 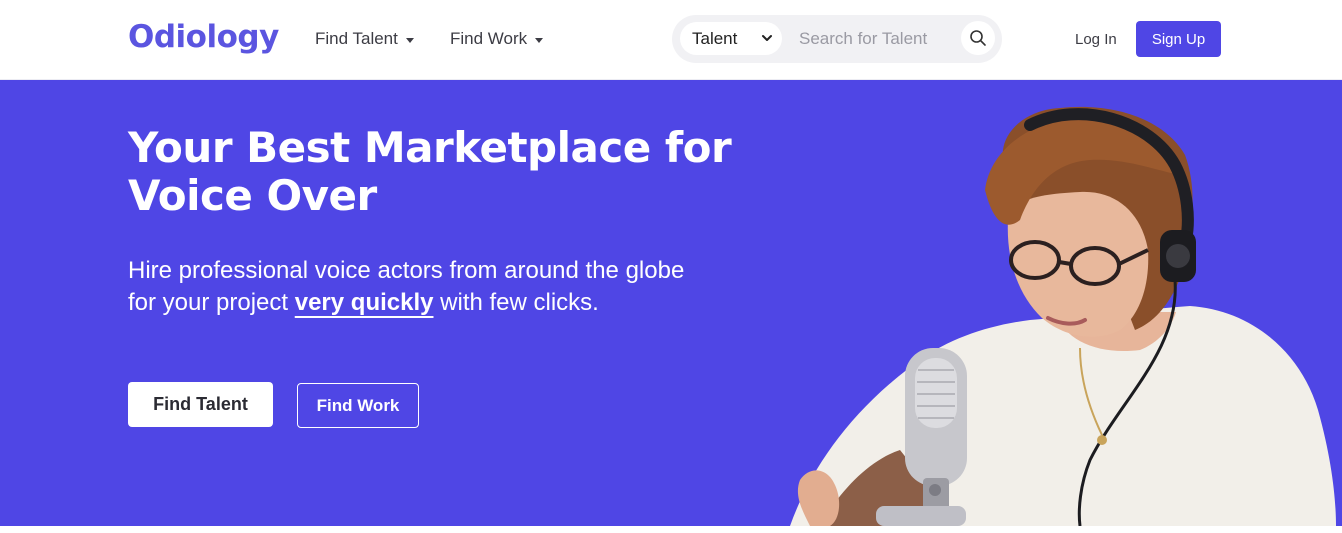 What do you see at coordinates (516, 302) in the screenshot?
I see `hero-subtitle-end: with few clicks.` at bounding box center [516, 302].